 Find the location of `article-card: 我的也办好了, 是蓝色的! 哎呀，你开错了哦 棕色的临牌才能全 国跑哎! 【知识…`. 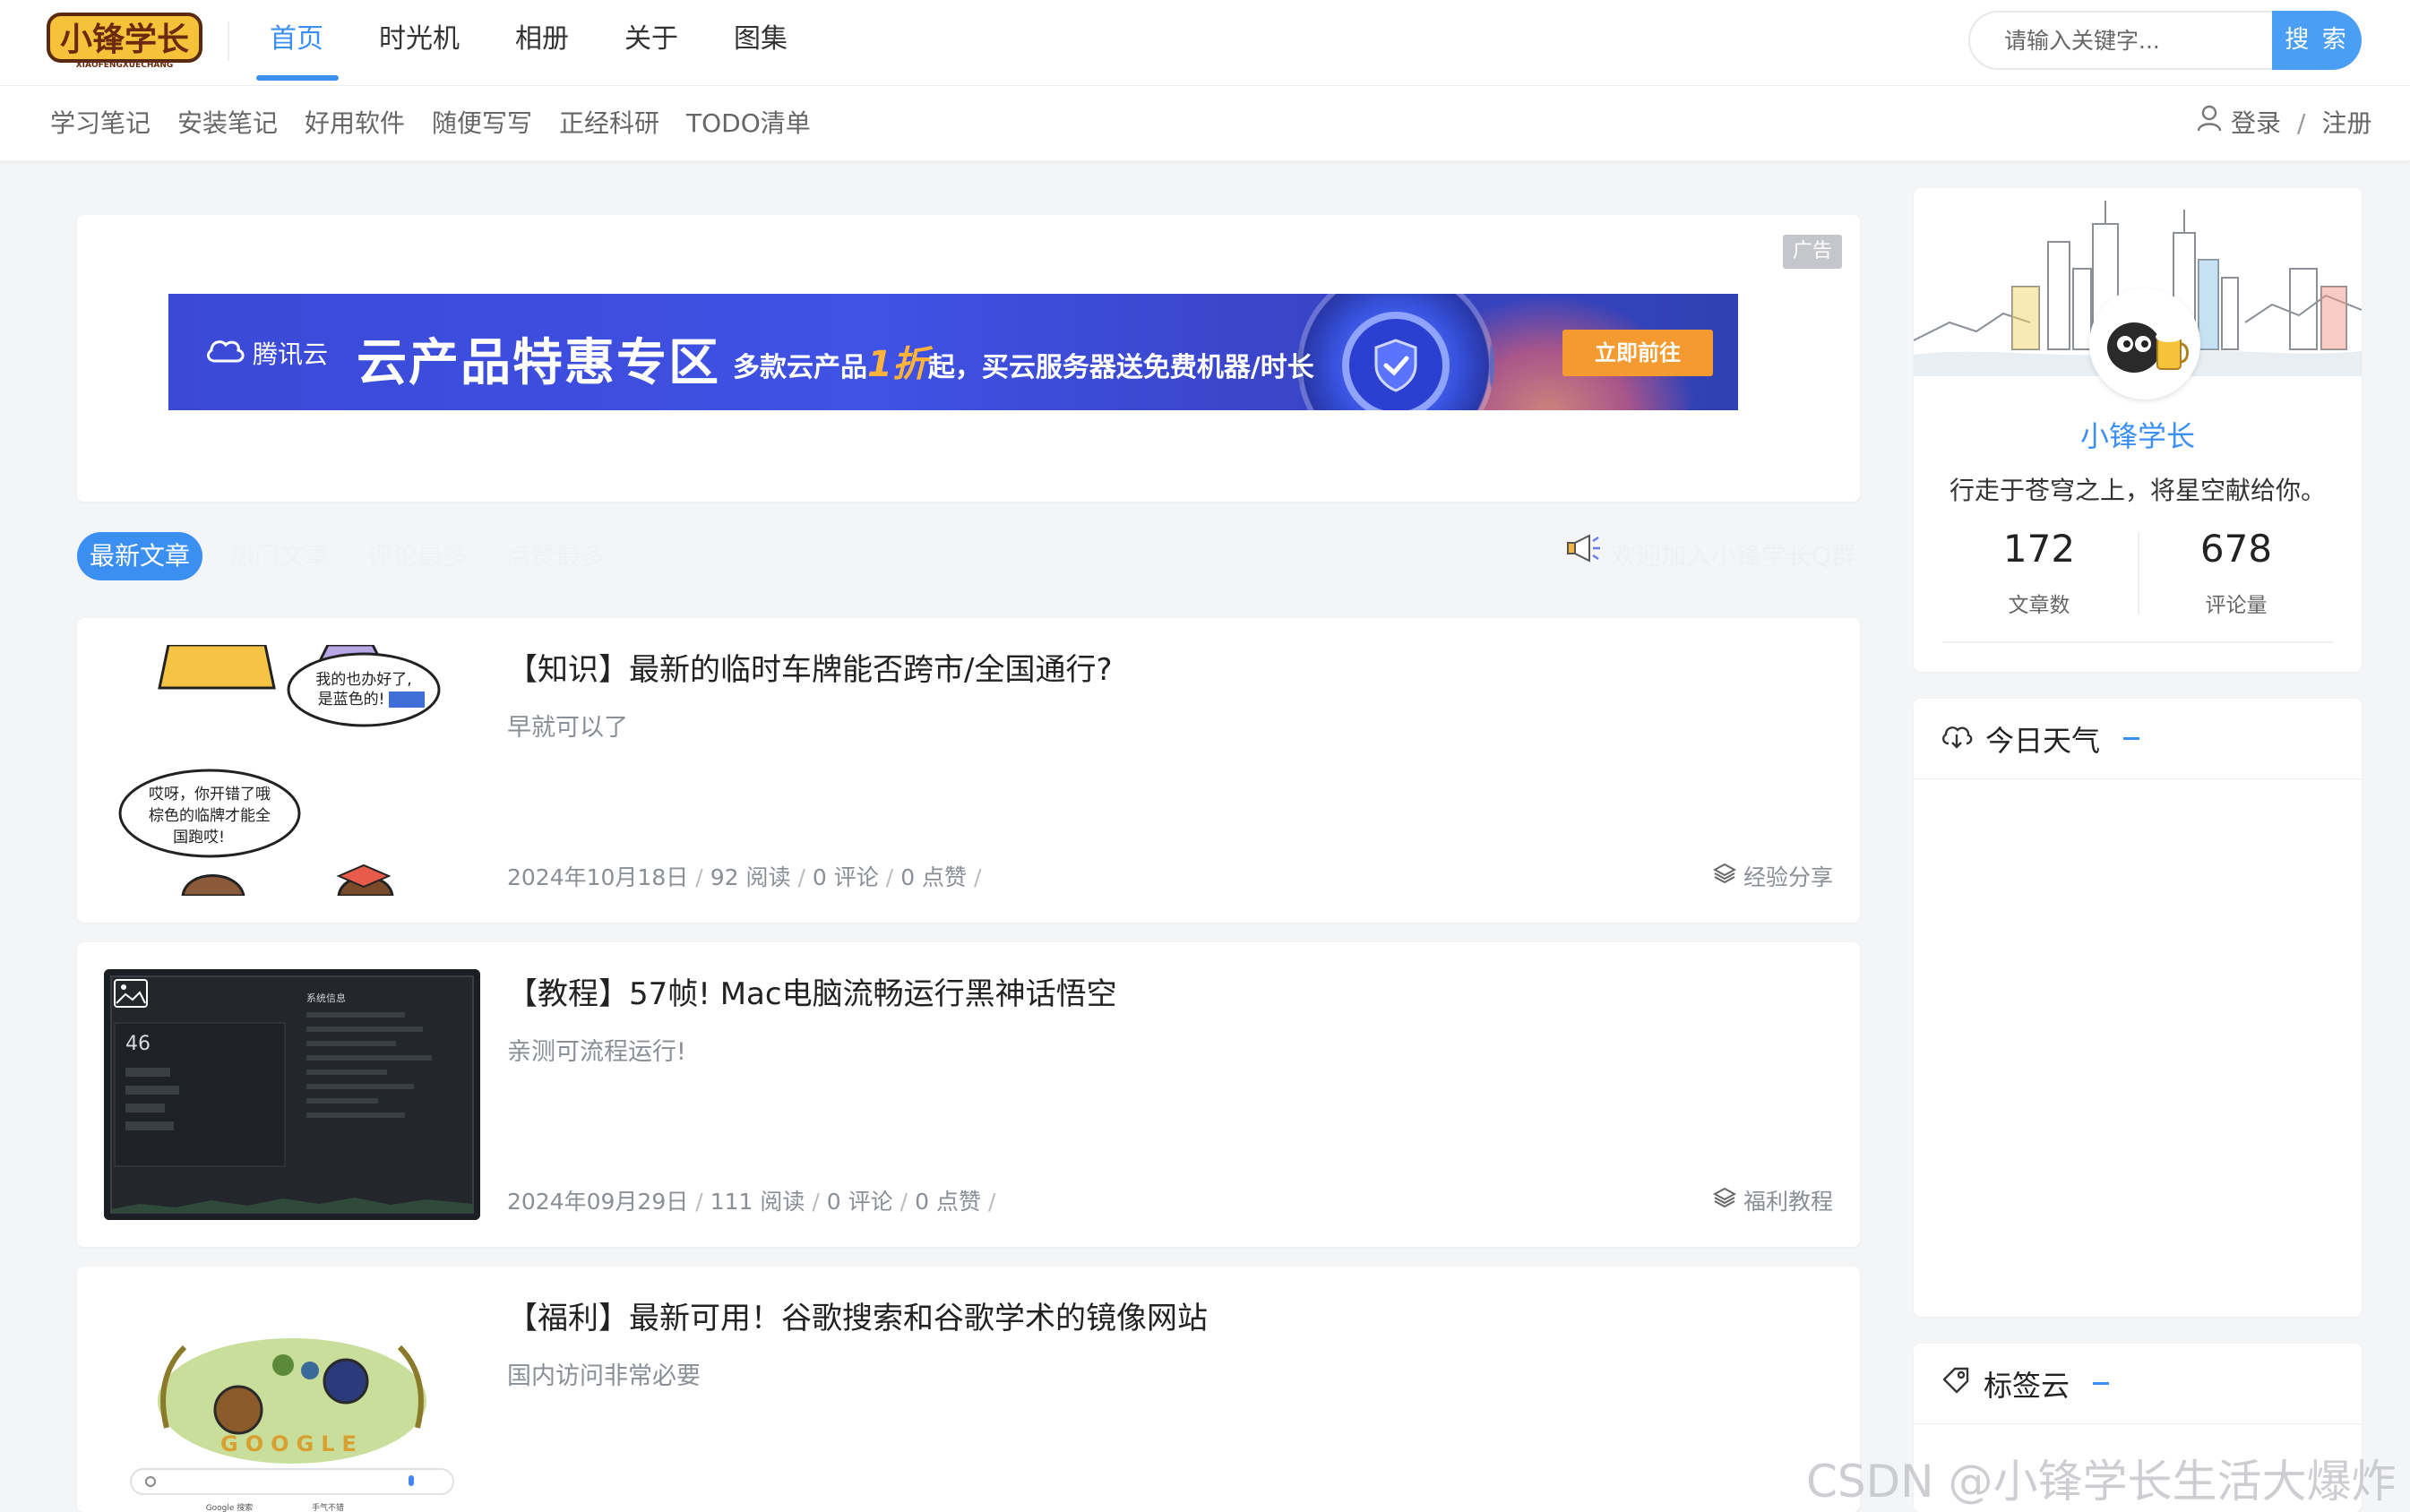

article-card: 我的也办好了, 是蓝色的! 哎呀，你开错了哦 棕色的临牌才能全 国跑哎! 【知识… is located at coordinates (969, 771).